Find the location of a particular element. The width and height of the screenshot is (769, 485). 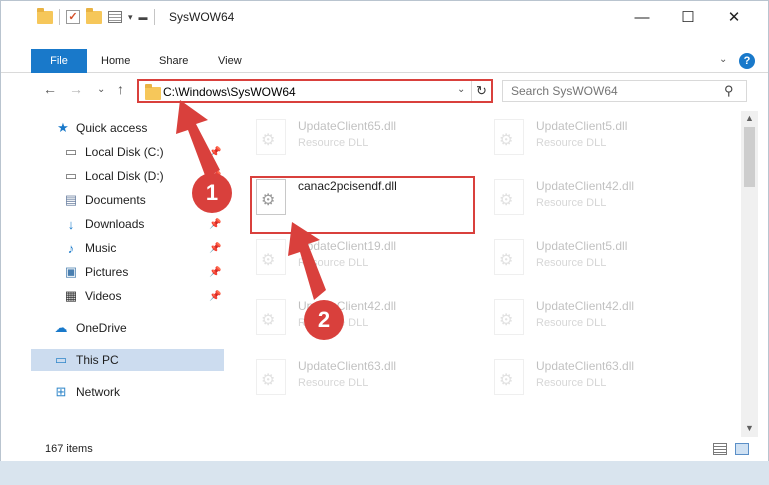

title-bar: ✓ ▾ ▬ SysWOW64 — ☐ ✕ is located at coordinates (384, 17).